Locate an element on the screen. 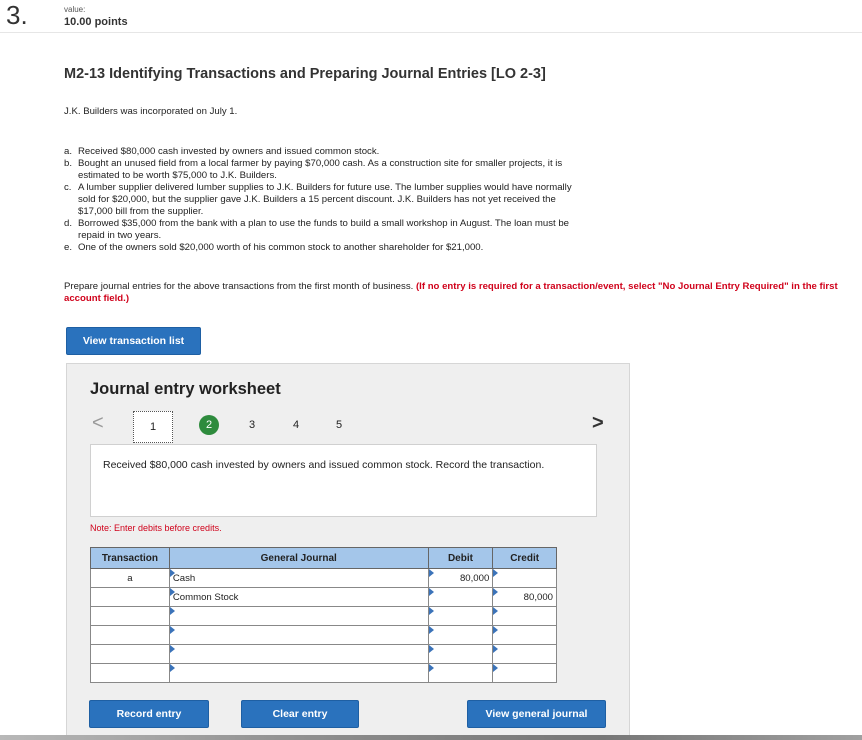 The height and width of the screenshot is (740, 862). step-1: 1 is located at coordinates (153, 427).